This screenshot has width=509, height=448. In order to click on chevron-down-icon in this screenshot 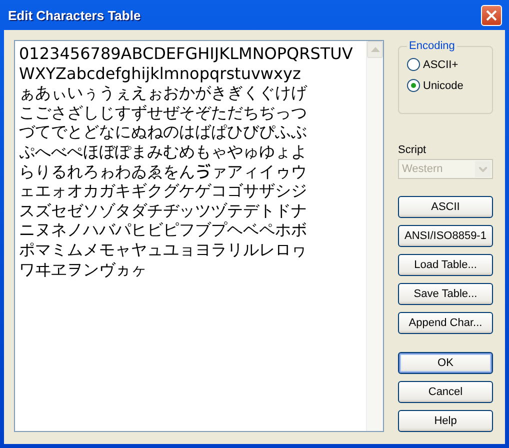, I will do `click(483, 169)`.